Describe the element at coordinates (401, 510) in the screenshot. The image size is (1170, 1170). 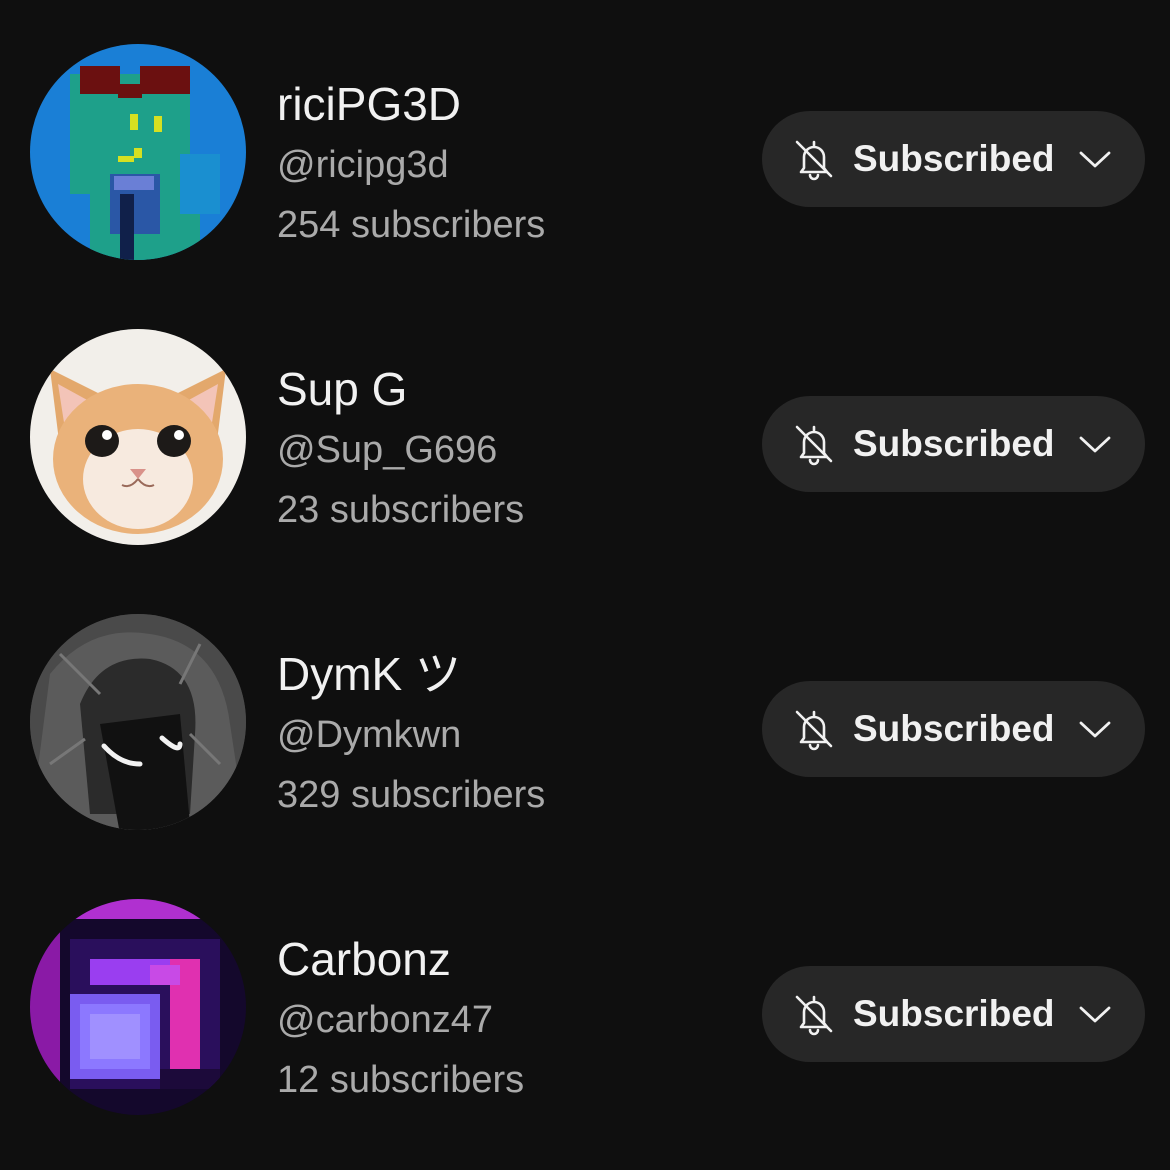
I see `subscriber-count: 23 subscribers` at that location.